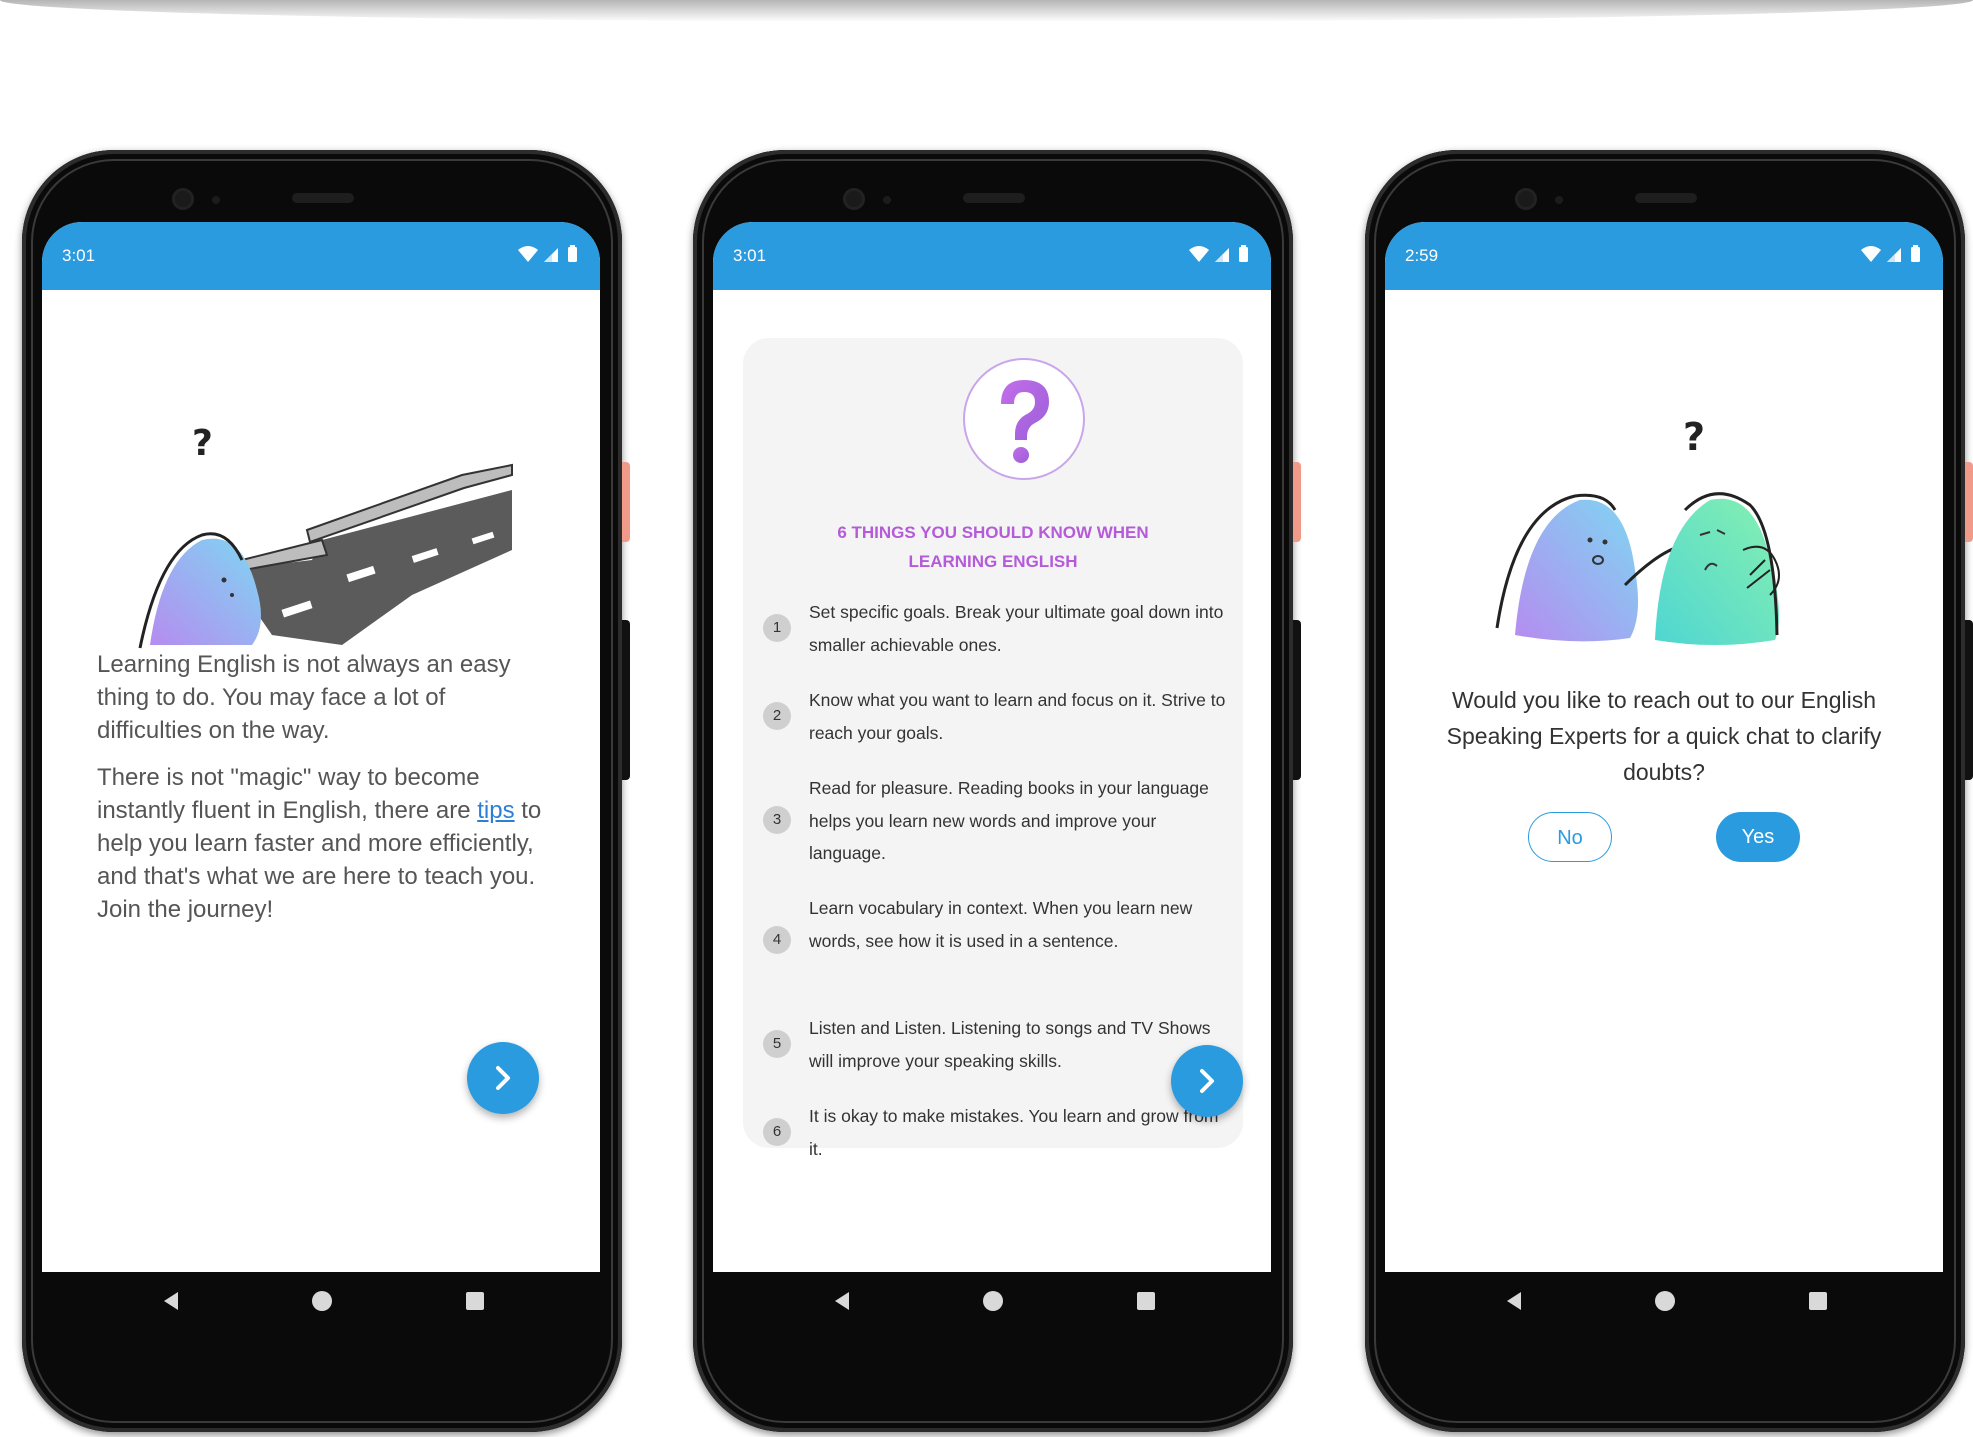  I want to click on tip-number-badge: 4, so click(777, 940).